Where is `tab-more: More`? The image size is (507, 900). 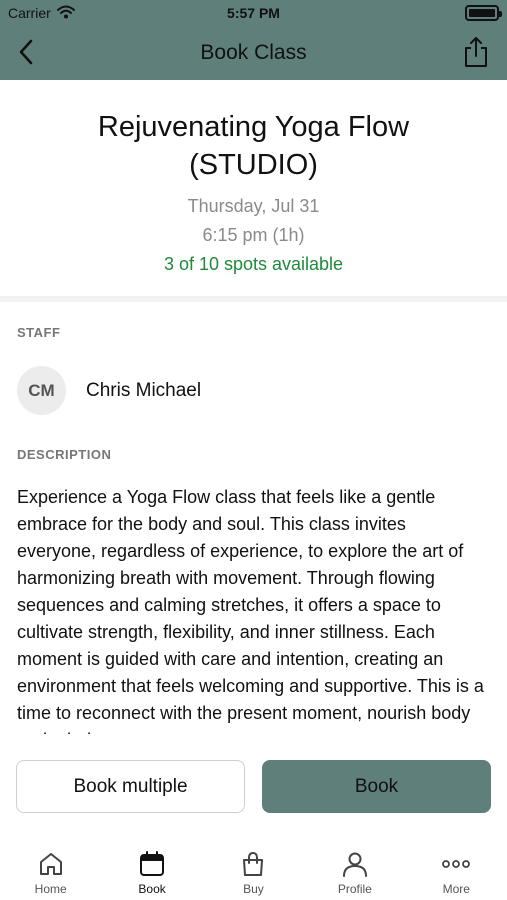 tab-more: More is located at coordinates (456, 873).